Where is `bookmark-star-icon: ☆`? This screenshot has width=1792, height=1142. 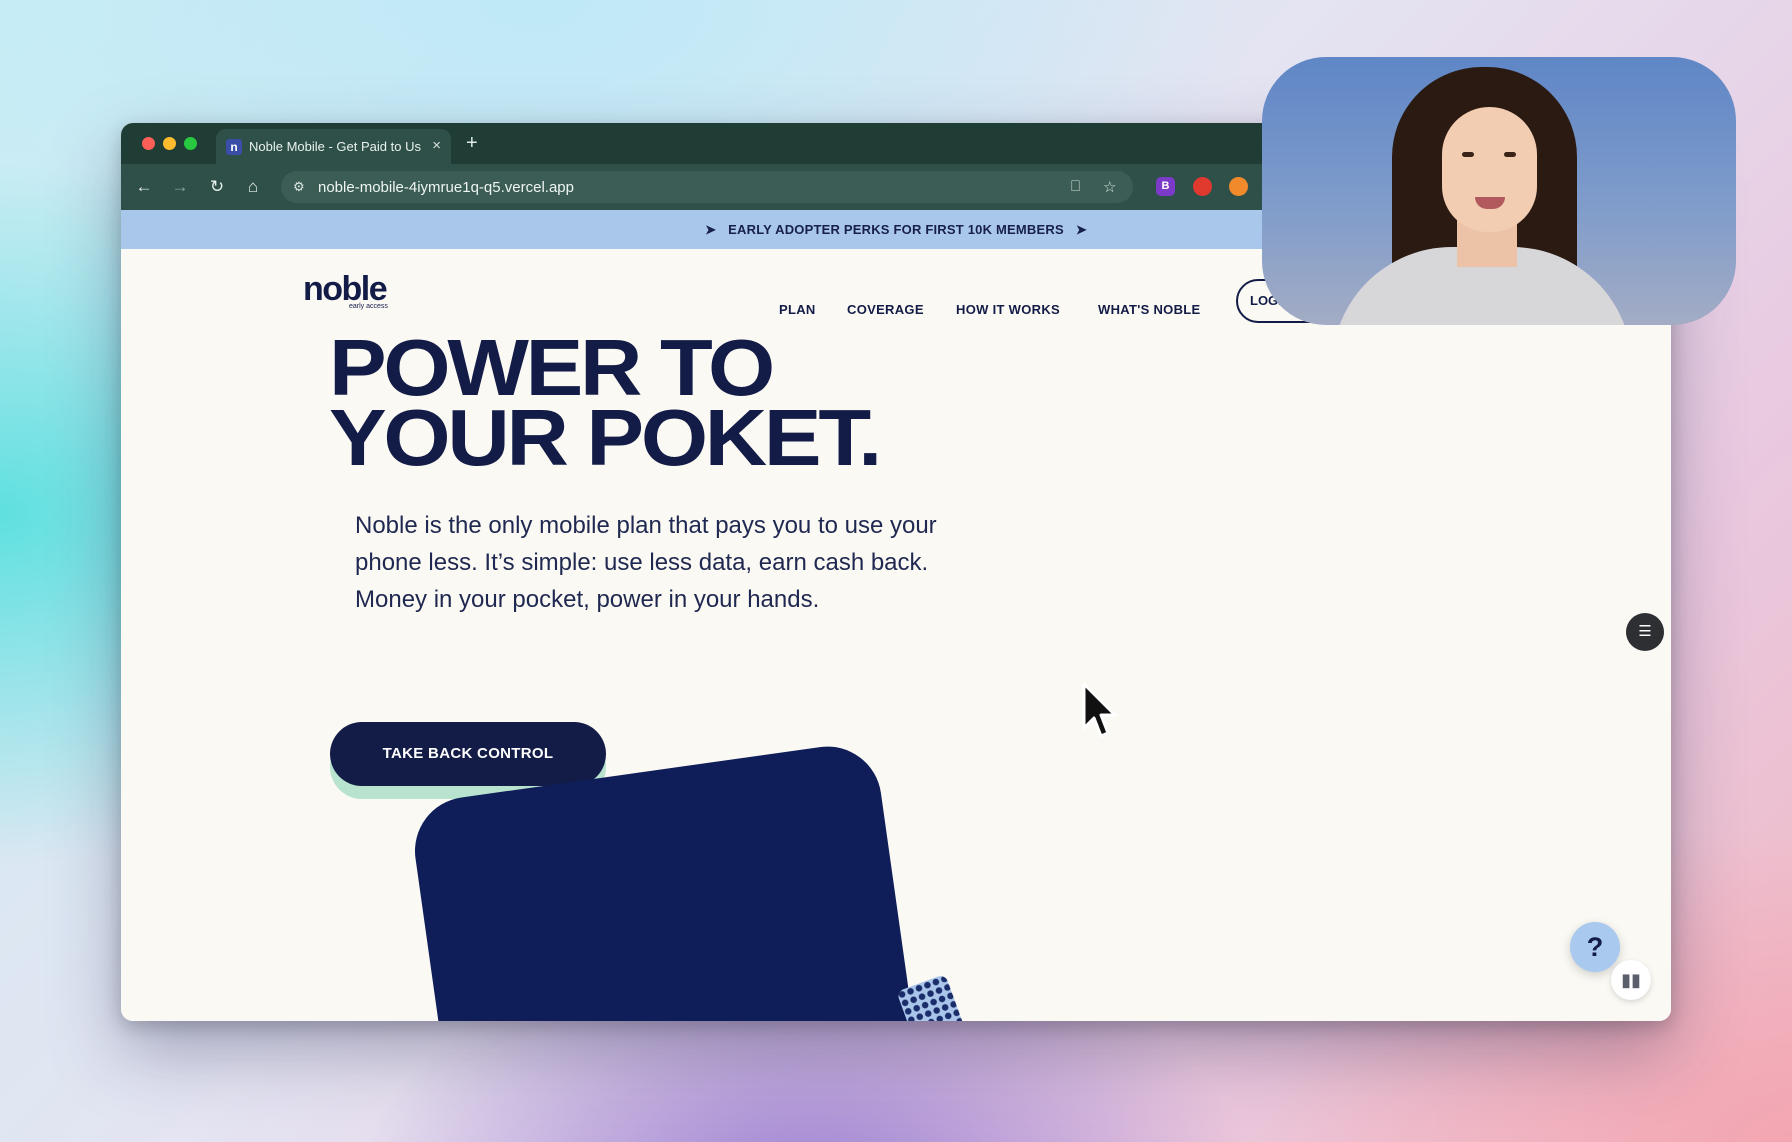
bookmark-star-icon: ☆ is located at coordinates (1109, 187).